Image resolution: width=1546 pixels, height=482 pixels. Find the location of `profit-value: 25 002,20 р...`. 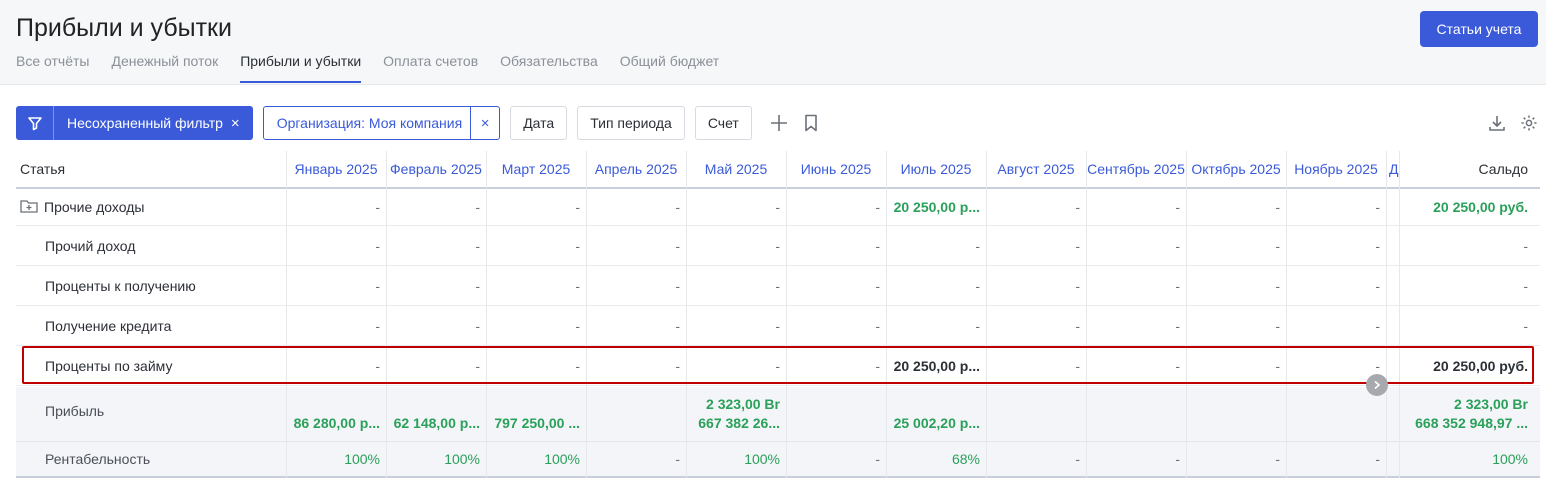

profit-value: 25 002,20 р... is located at coordinates (936, 423).